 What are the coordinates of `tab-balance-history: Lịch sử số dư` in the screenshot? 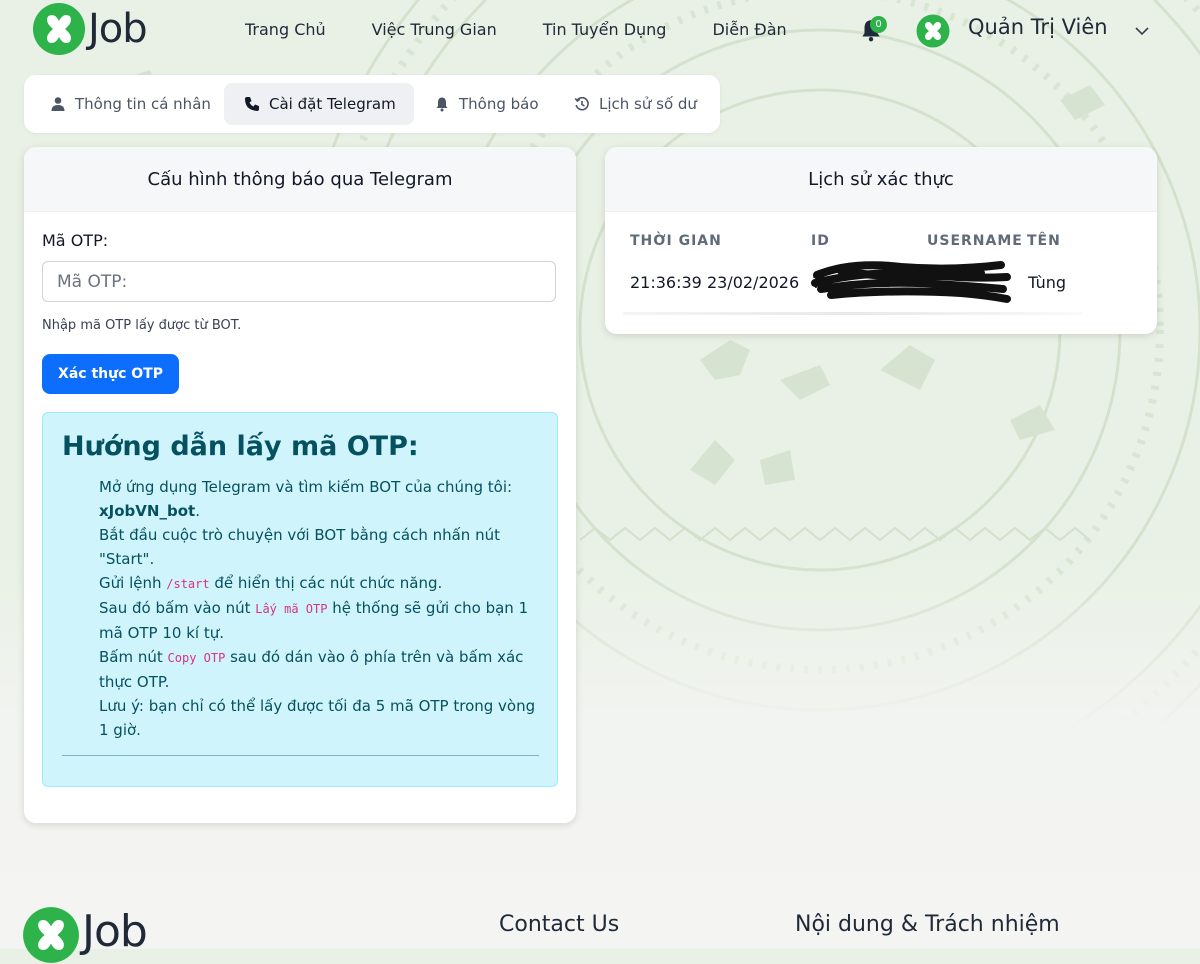 It's located at (644, 104).